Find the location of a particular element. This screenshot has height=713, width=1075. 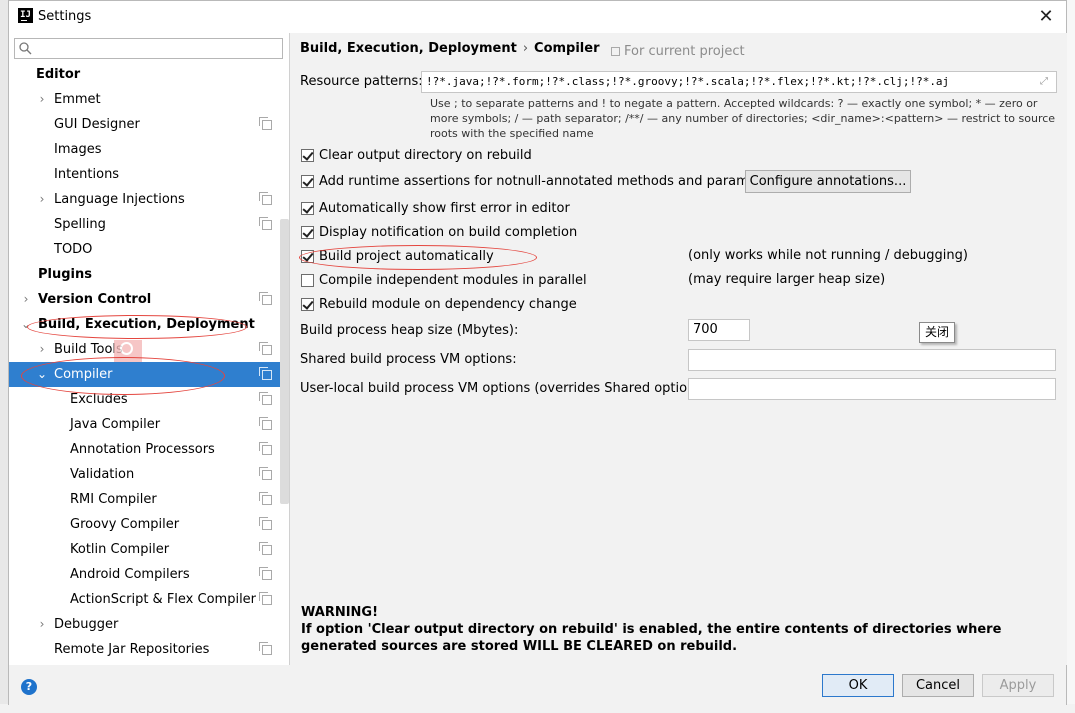

tree-item-language-injections: › Language Injections is located at coordinates (144, 199).